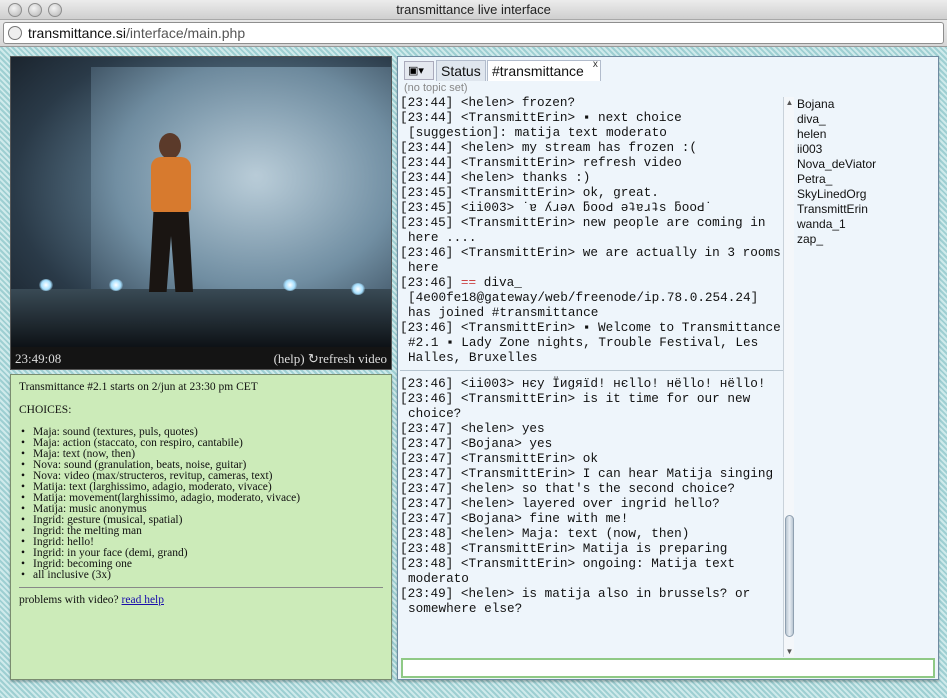 The width and height of the screenshot is (947, 698). What do you see at coordinates (529, 192) in the screenshot?
I see `chat-message: [23:45] <TransmittErin> ok, great.` at bounding box center [529, 192].